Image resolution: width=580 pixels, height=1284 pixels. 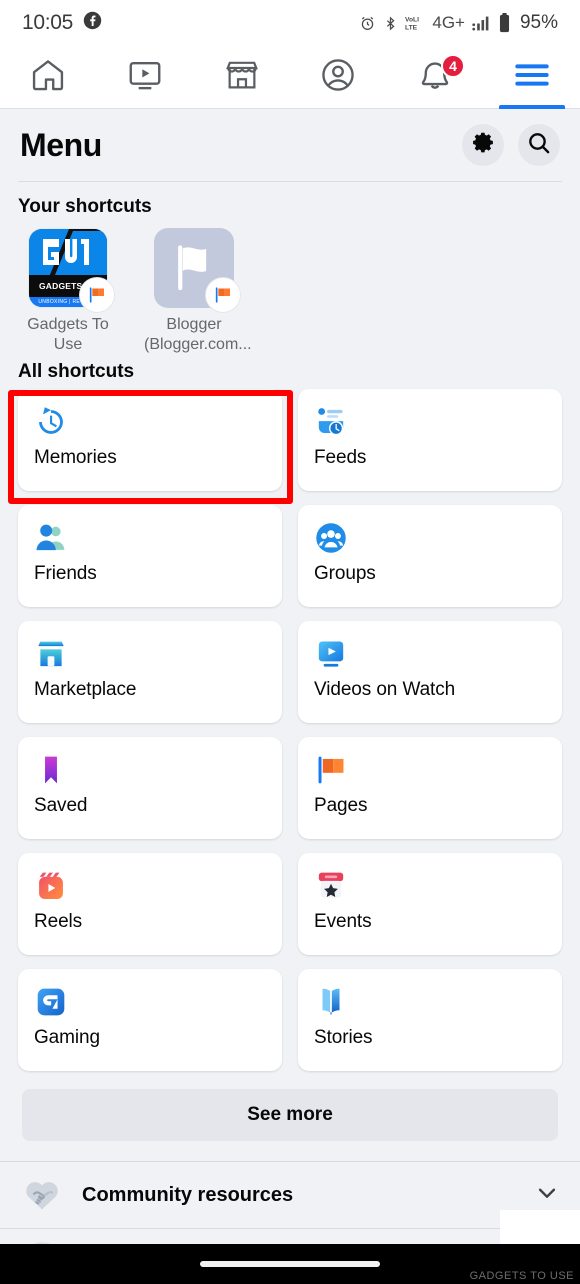 I want to click on handshake-heart-icon, so click(x=42, y=1195).